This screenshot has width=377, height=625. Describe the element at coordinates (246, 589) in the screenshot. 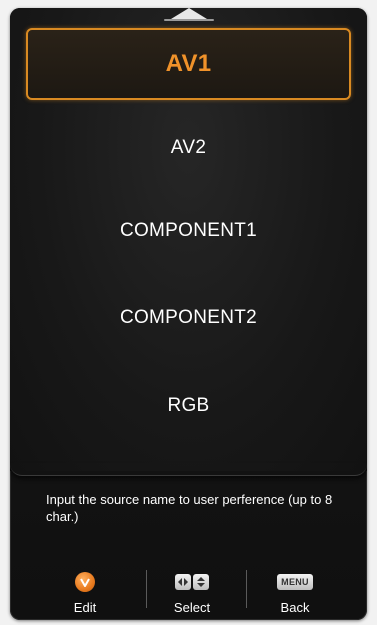

I see `footer-separator` at that location.